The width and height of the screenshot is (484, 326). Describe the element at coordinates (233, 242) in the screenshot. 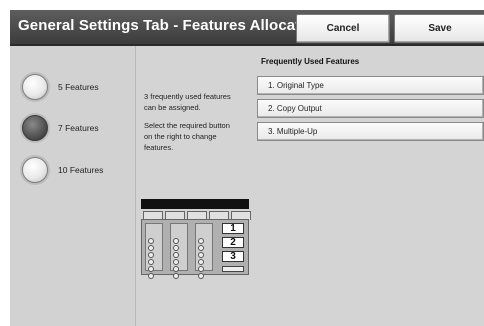

I see `illustration-number-2: 2` at that location.